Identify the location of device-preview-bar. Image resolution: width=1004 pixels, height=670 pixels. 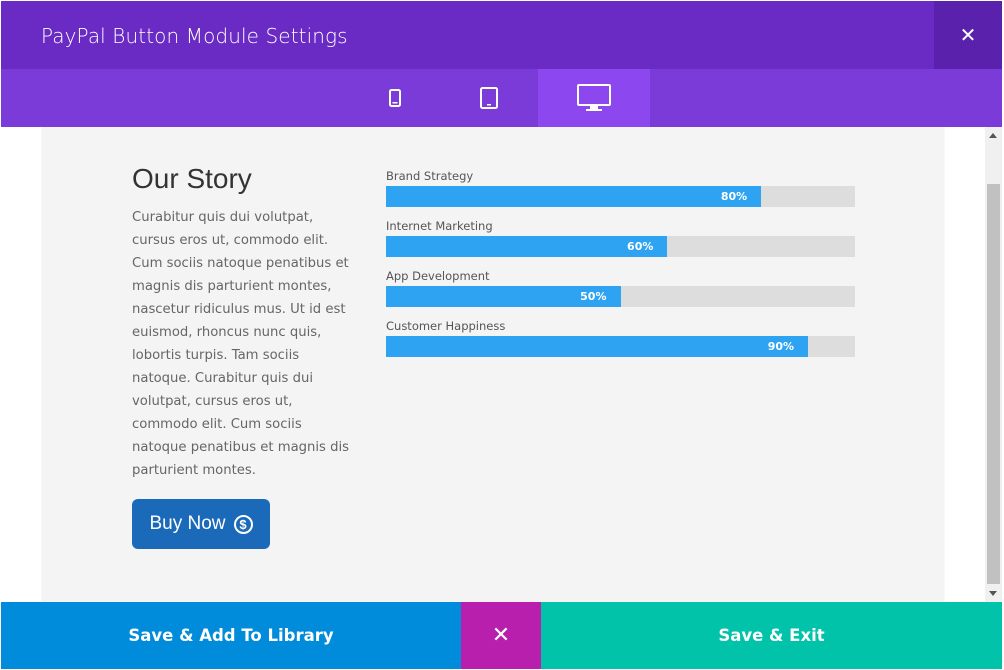
(501, 98).